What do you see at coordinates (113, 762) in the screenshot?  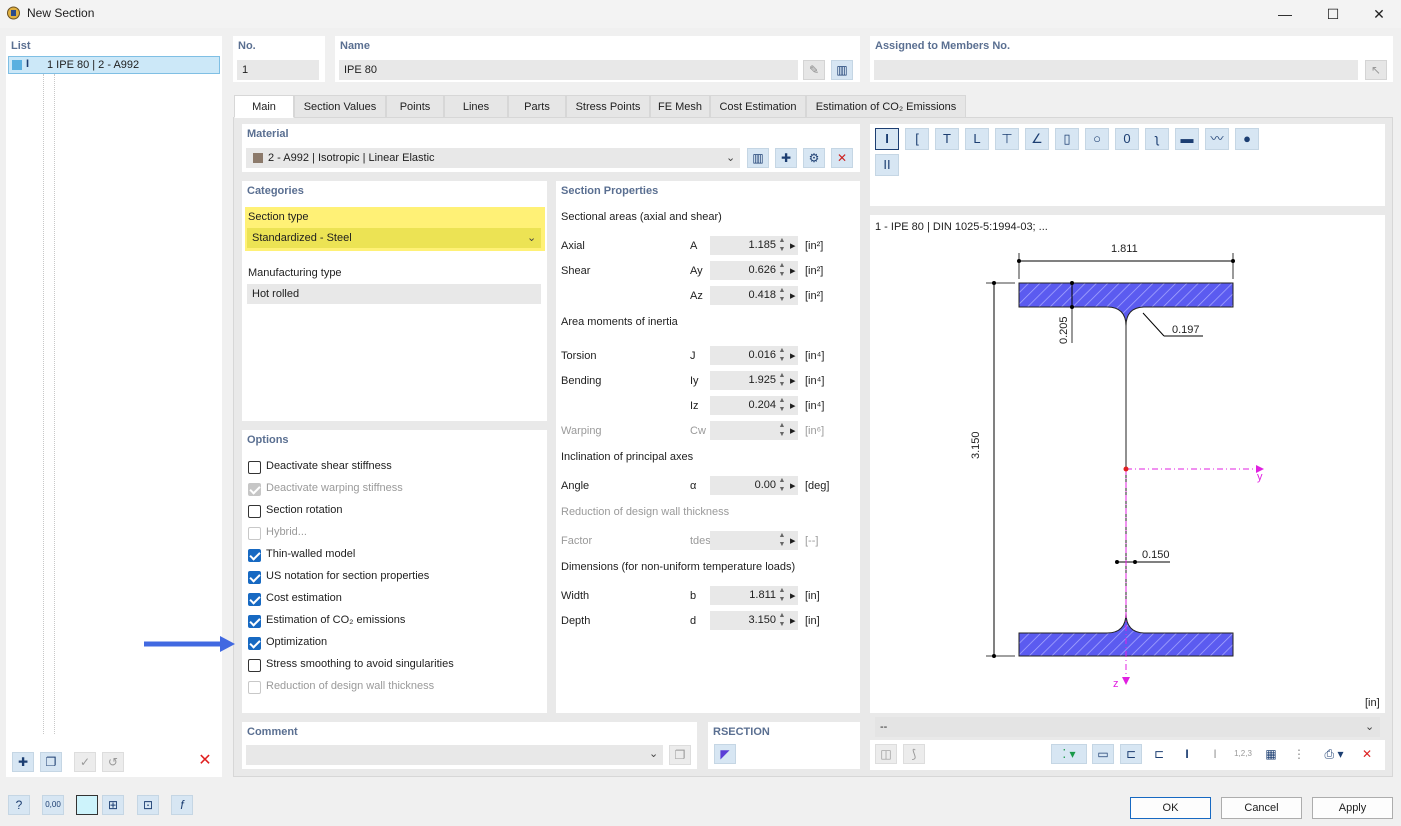 I see `uncheck-all-icon: ↺` at bounding box center [113, 762].